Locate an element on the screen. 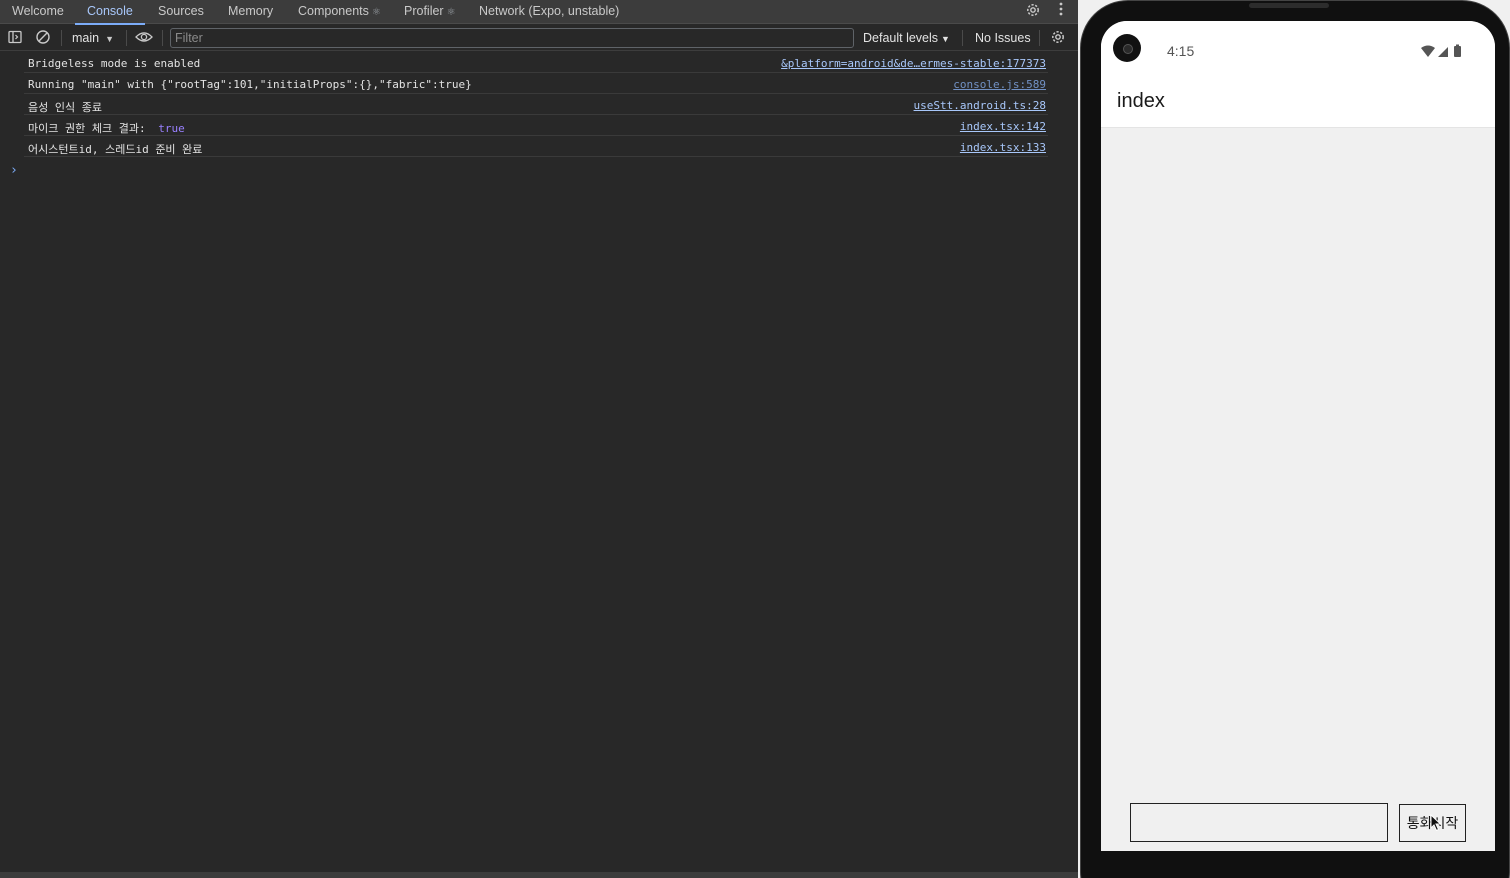  log-source-link: index.tsx:142 is located at coordinates (1003, 126).